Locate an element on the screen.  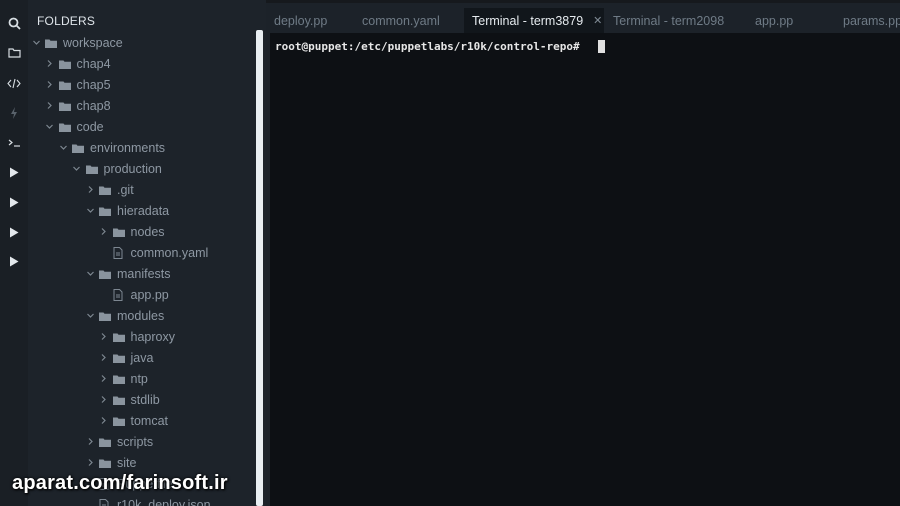
tree-folder-row: site is located at coordinates (110, 462).